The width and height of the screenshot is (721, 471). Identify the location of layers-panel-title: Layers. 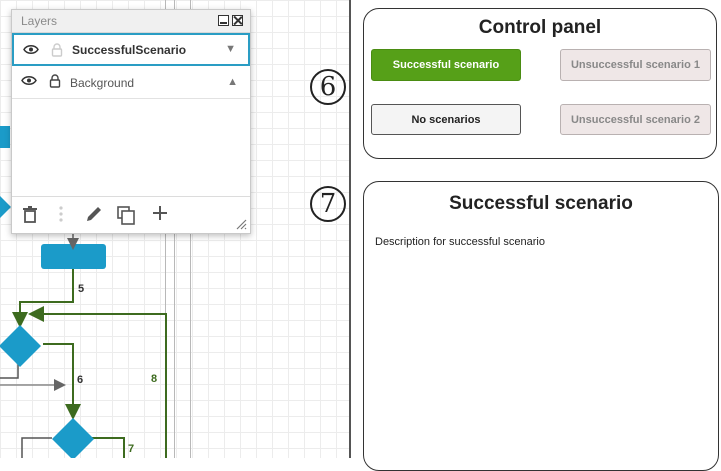
(39, 21).